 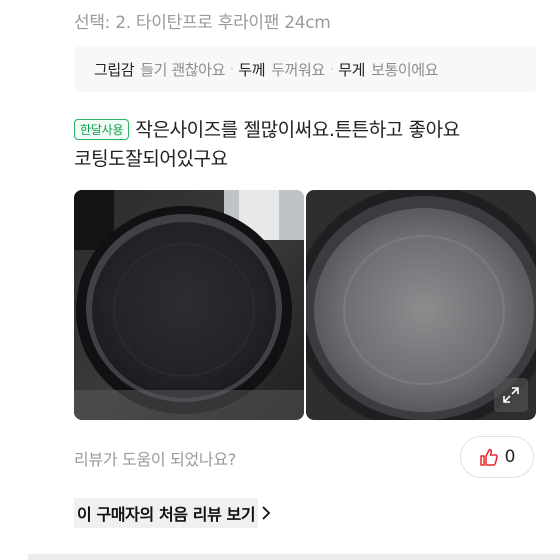 I want to click on review-line-1: 작은사이즈를 젤많이써요.튼튼하고 좋아요, so click(x=297, y=130).